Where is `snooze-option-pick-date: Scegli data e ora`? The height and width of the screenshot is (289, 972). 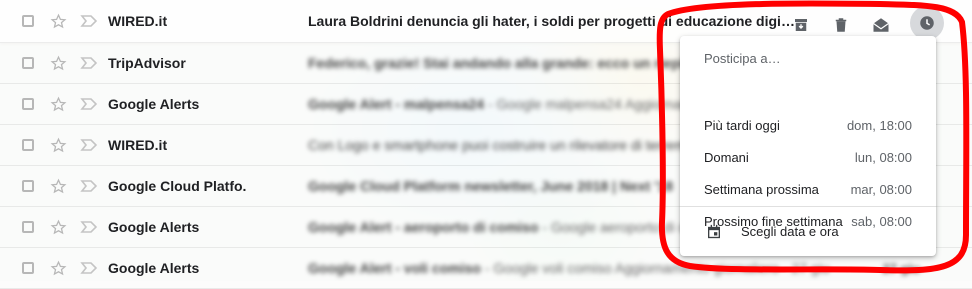
snooze-option-pick-date: Scegli data e ora is located at coordinates (808, 231).